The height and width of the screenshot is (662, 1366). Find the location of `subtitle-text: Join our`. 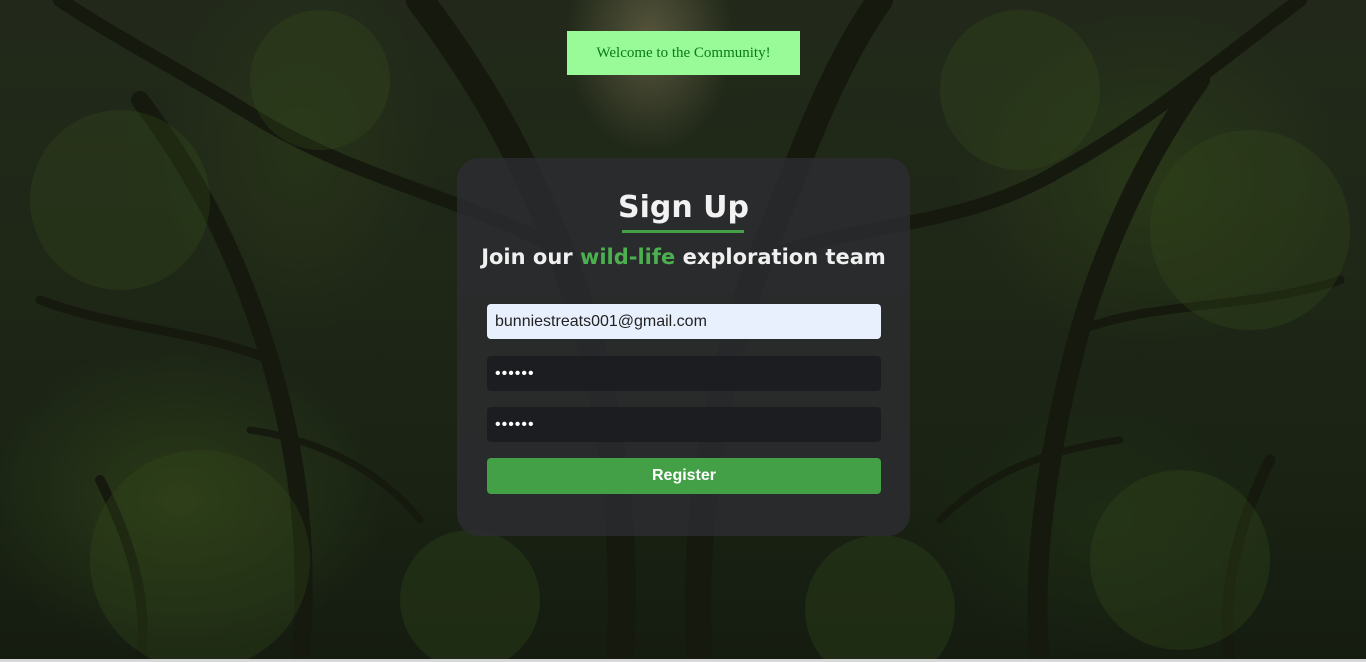

subtitle-text: Join our is located at coordinates (530, 257).